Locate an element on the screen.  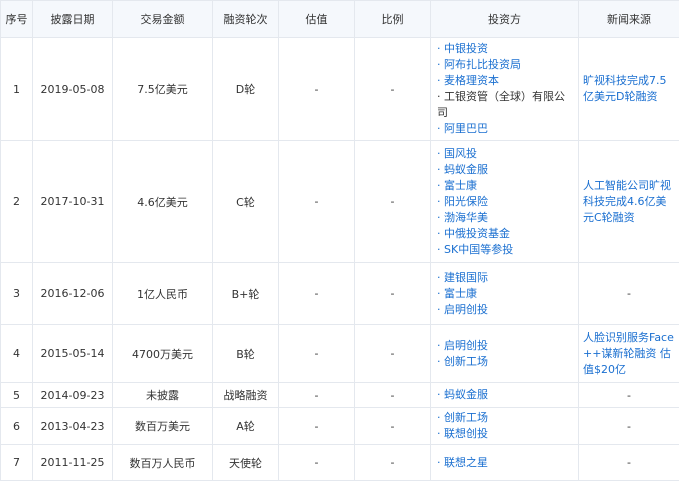
header-round: 融资轮次 is located at coordinates (245, 19).